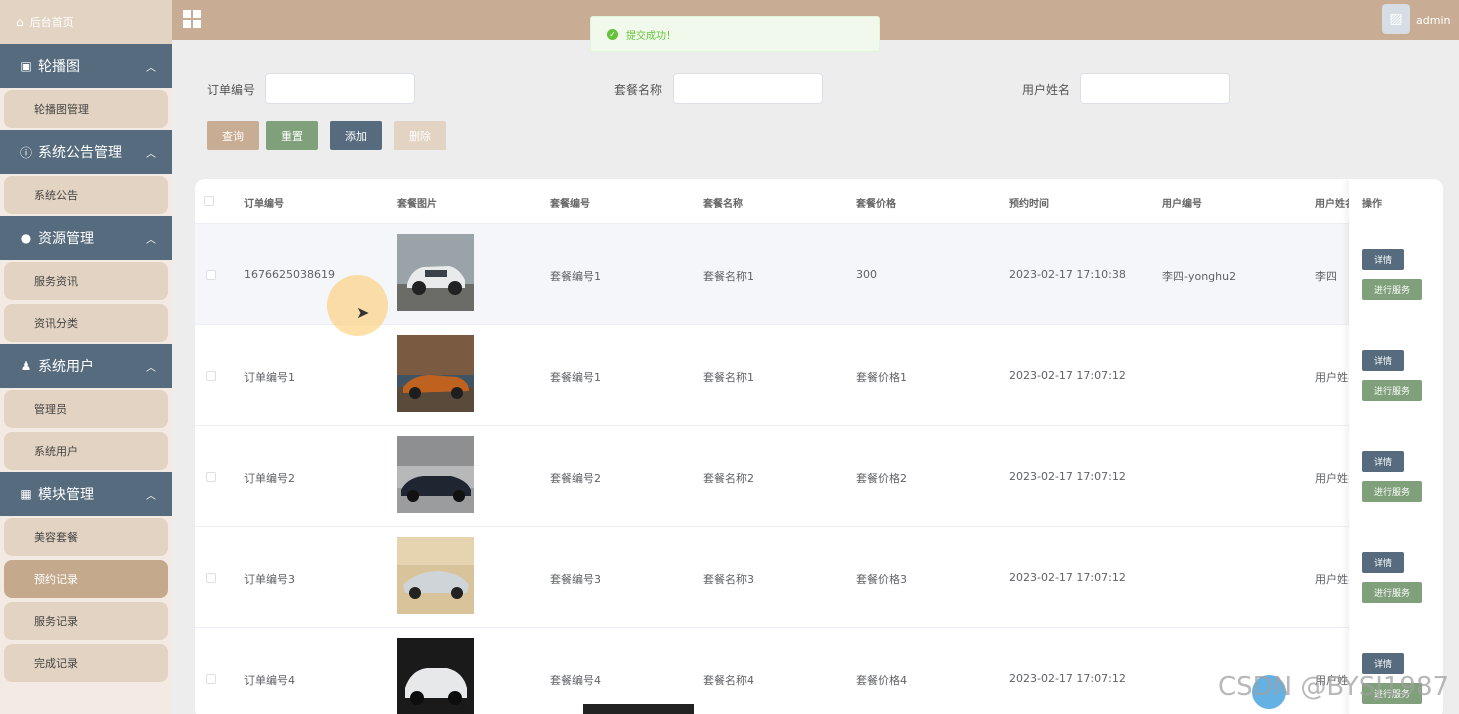 This screenshot has height=714, width=1459. What do you see at coordinates (575, 579) in the screenshot?
I see `package-no: 套餐编号3` at bounding box center [575, 579].